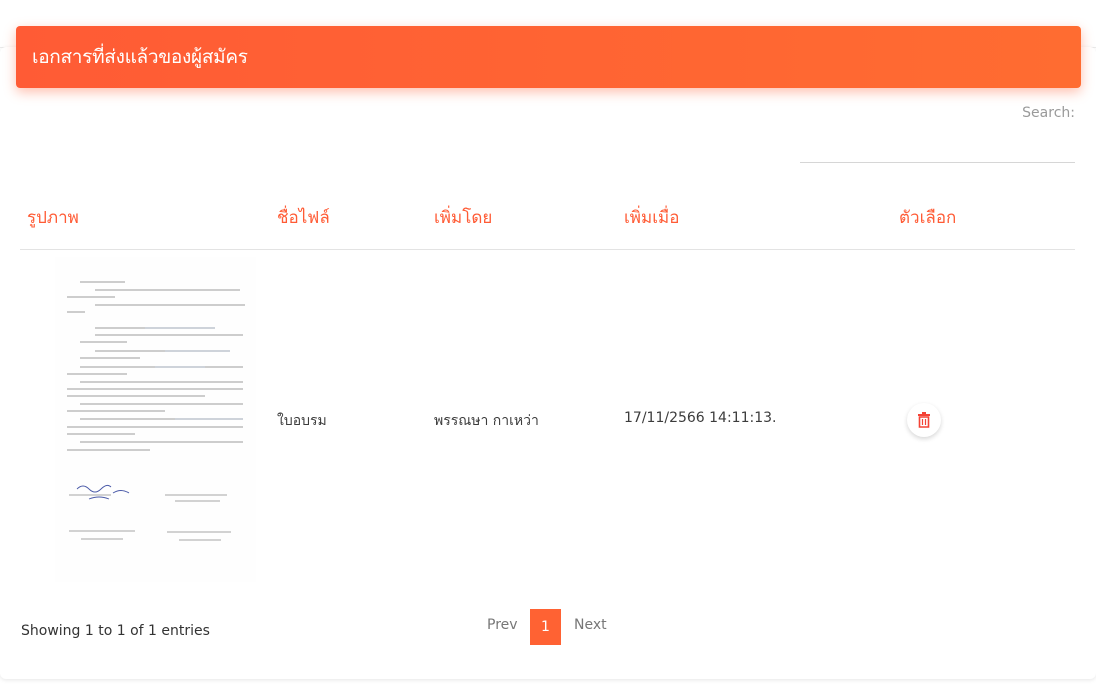  I want to click on document-page-image, so click(155, 419).